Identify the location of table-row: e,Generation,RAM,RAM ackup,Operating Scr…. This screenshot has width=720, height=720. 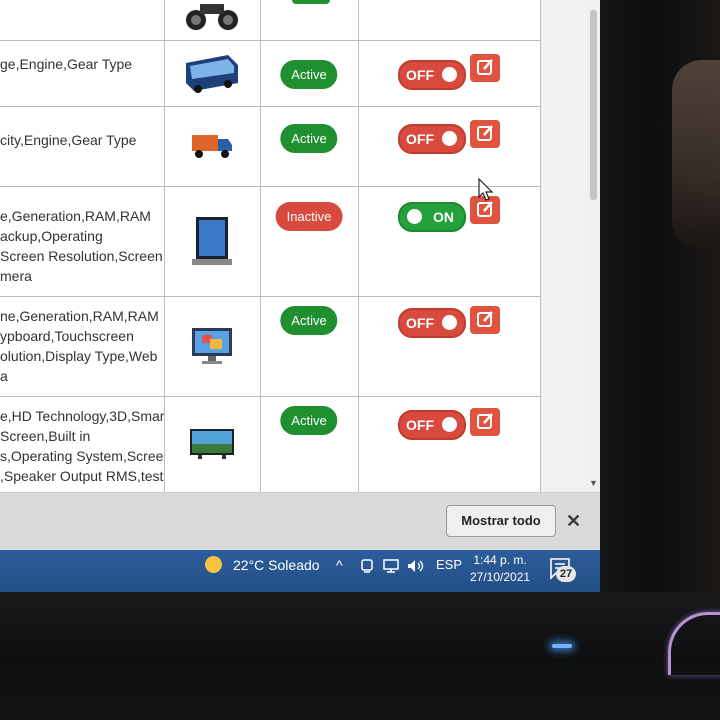
(270, 241).